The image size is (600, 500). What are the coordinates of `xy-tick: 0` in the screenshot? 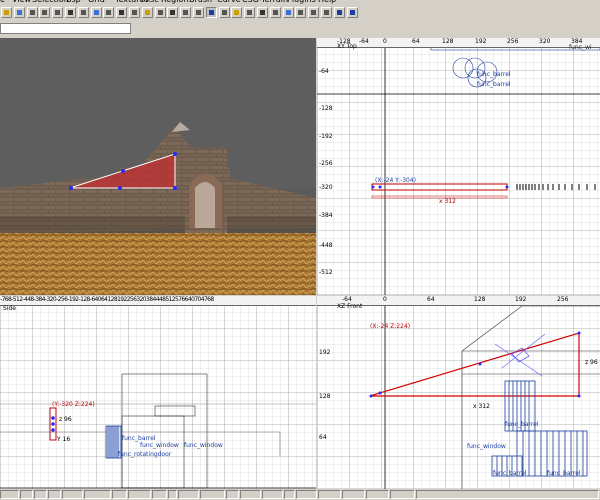 It's located at (385, 41).